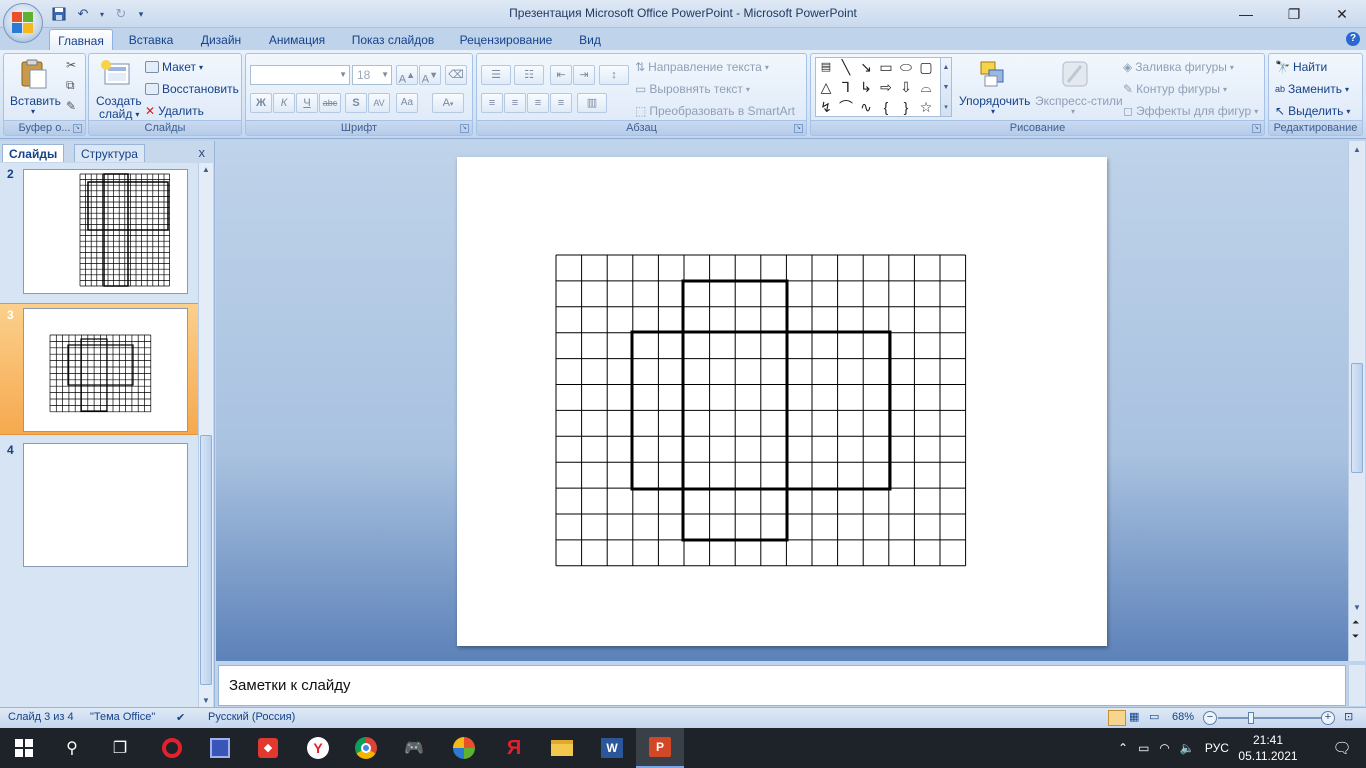  What do you see at coordinates (1134, 716) in the screenshot?
I see `slide-sorter-view-icon: ▦` at bounding box center [1134, 716].